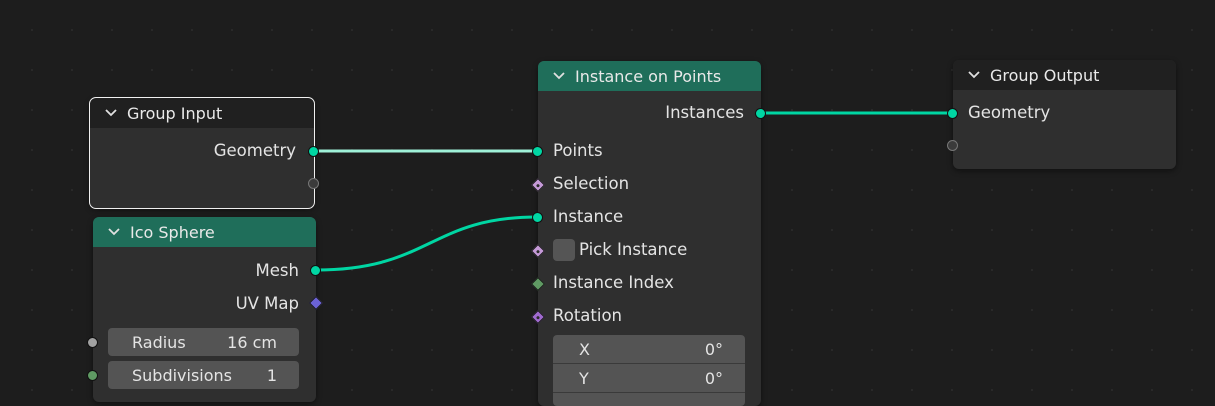 The image size is (1215, 406). What do you see at coordinates (584, 378) in the screenshot?
I see `rotation-y-label: Y` at bounding box center [584, 378].